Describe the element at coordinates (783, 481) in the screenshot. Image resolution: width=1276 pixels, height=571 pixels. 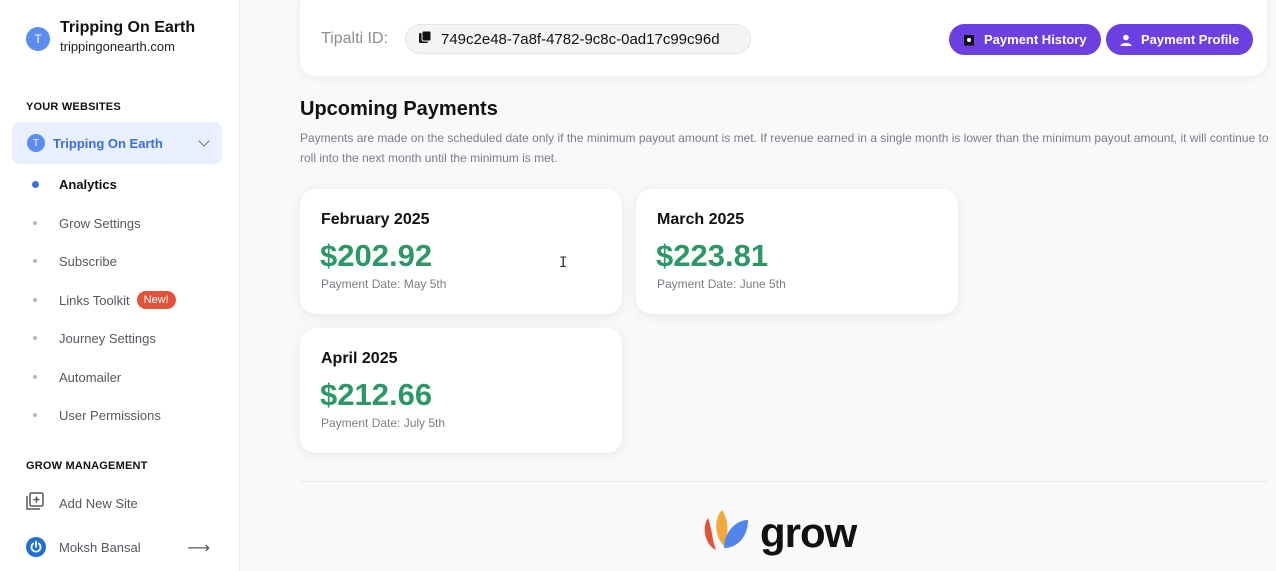
I see `footer-divider` at that location.